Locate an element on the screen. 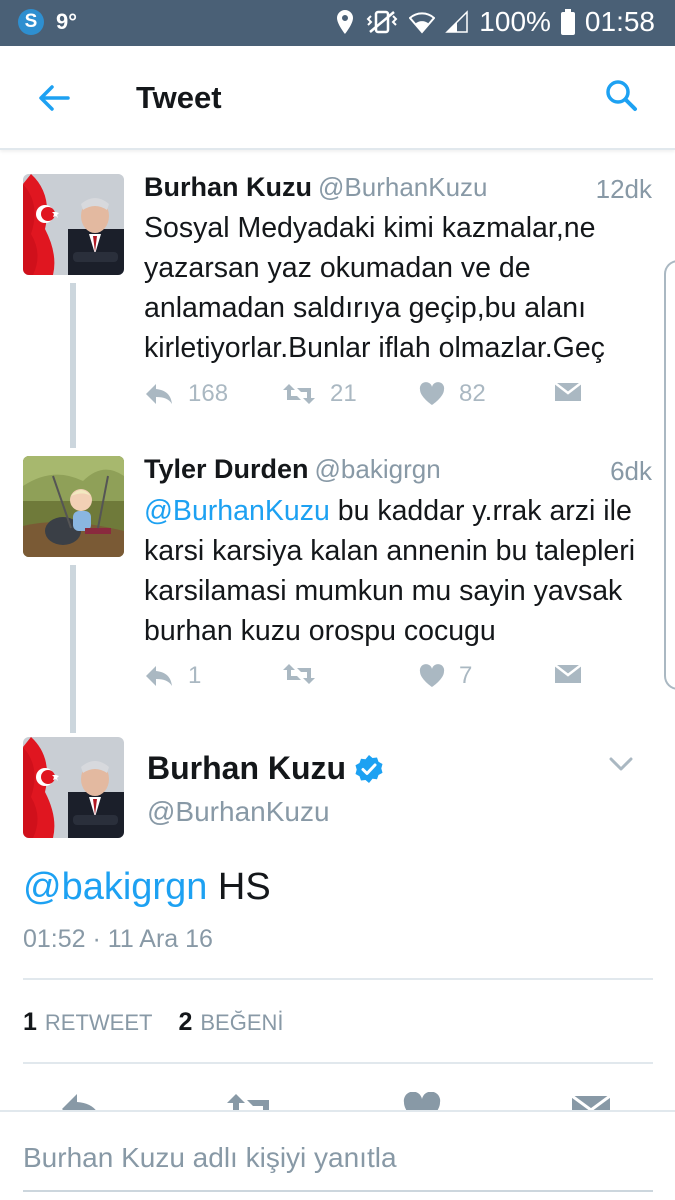 This screenshot has width=675, height=1200. retweet-stat: 1 RETWEET is located at coordinates (87, 1022).